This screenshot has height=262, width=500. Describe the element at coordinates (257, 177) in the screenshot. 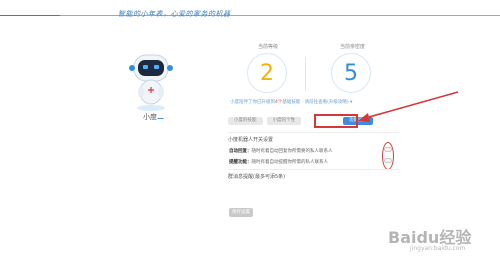

I see `group-reminder-title: 群消息提醒(最多可添5条)` at that location.